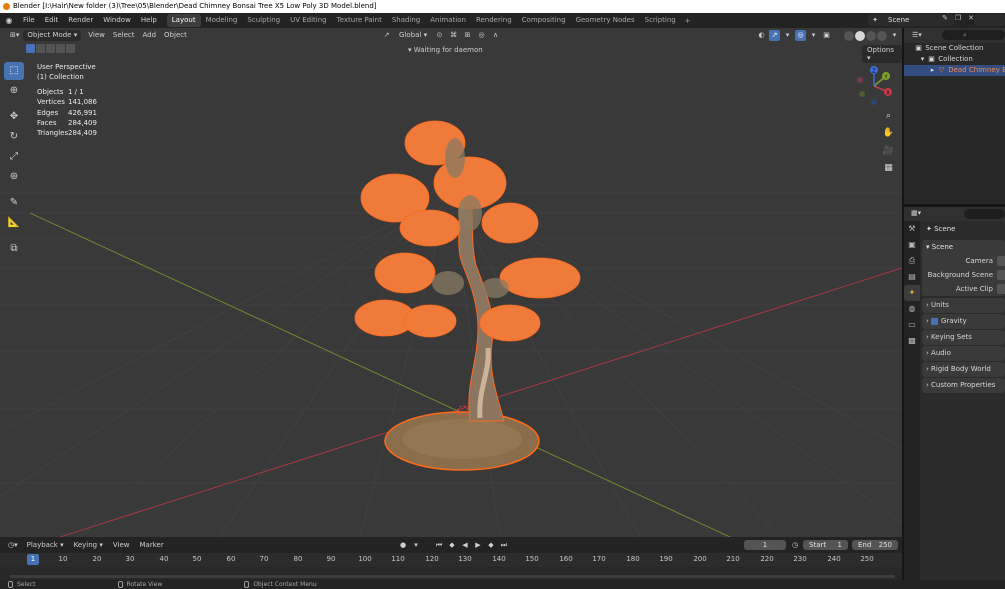 The height and width of the screenshot is (589, 1005). Describe the element at coordinates (1001, 289) in the screenshot. I see `active-clip-field` at that location.